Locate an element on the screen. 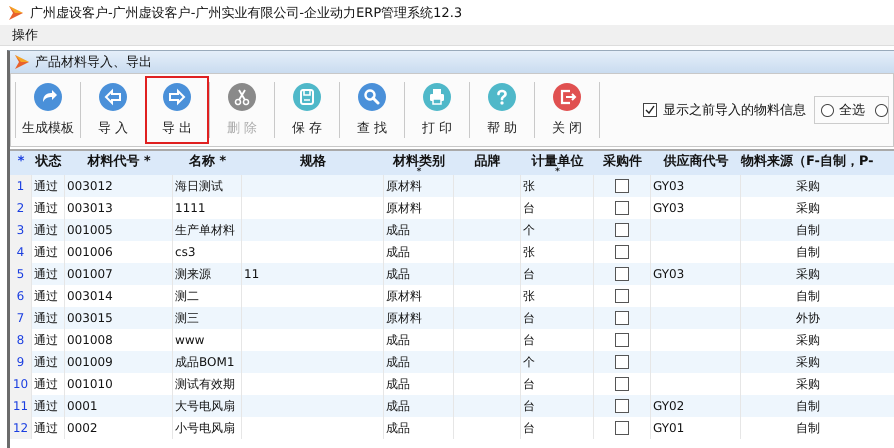 This screenshot has width=894, height=448. print-button: 打 印 is located at coordinates (437, 110).